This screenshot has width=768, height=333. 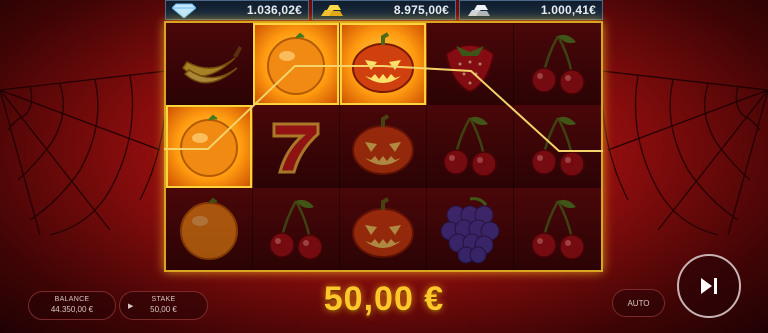 I want to click on strawberry-icon, so click(x=470, y=69).